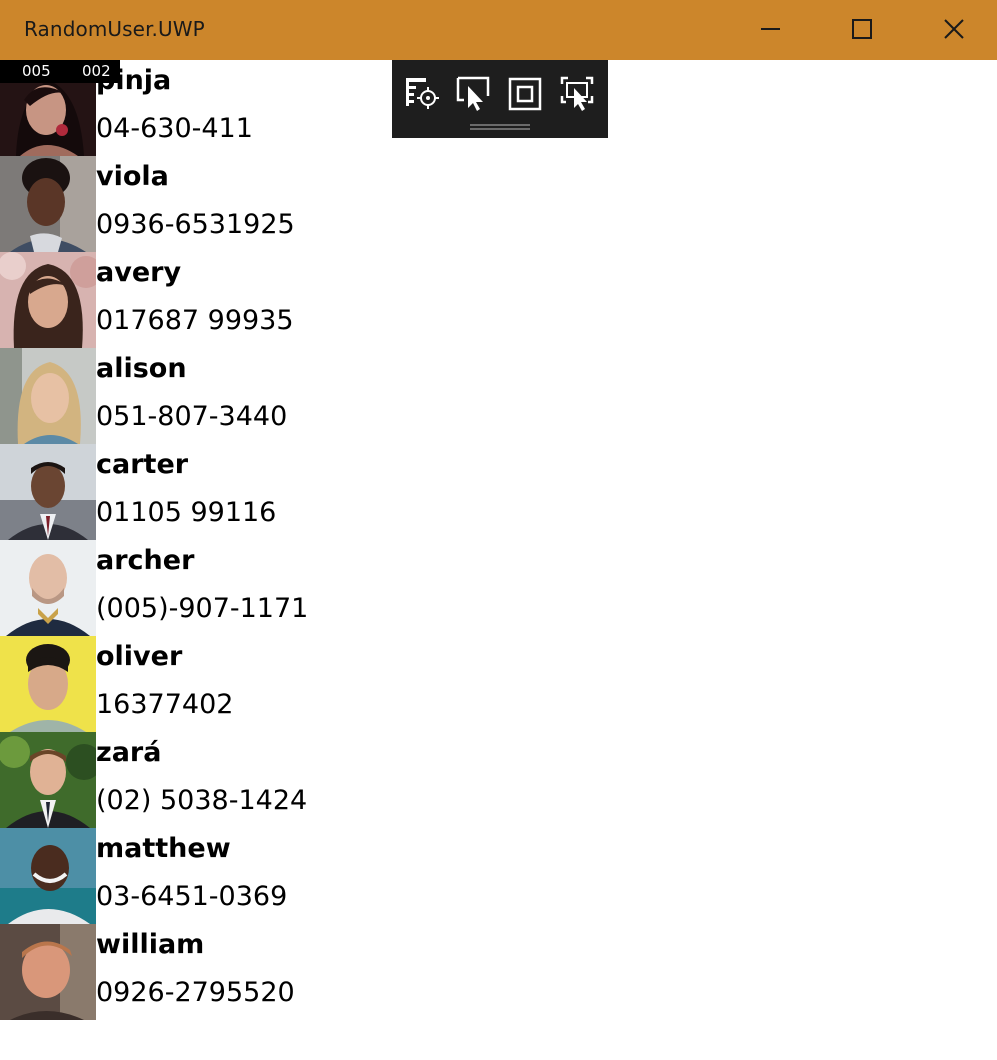  What do you see at coordinates (202, 800) in the screenshot?
I see `user-phone: (02) 5038-1424` at bounding box center [202, 800].